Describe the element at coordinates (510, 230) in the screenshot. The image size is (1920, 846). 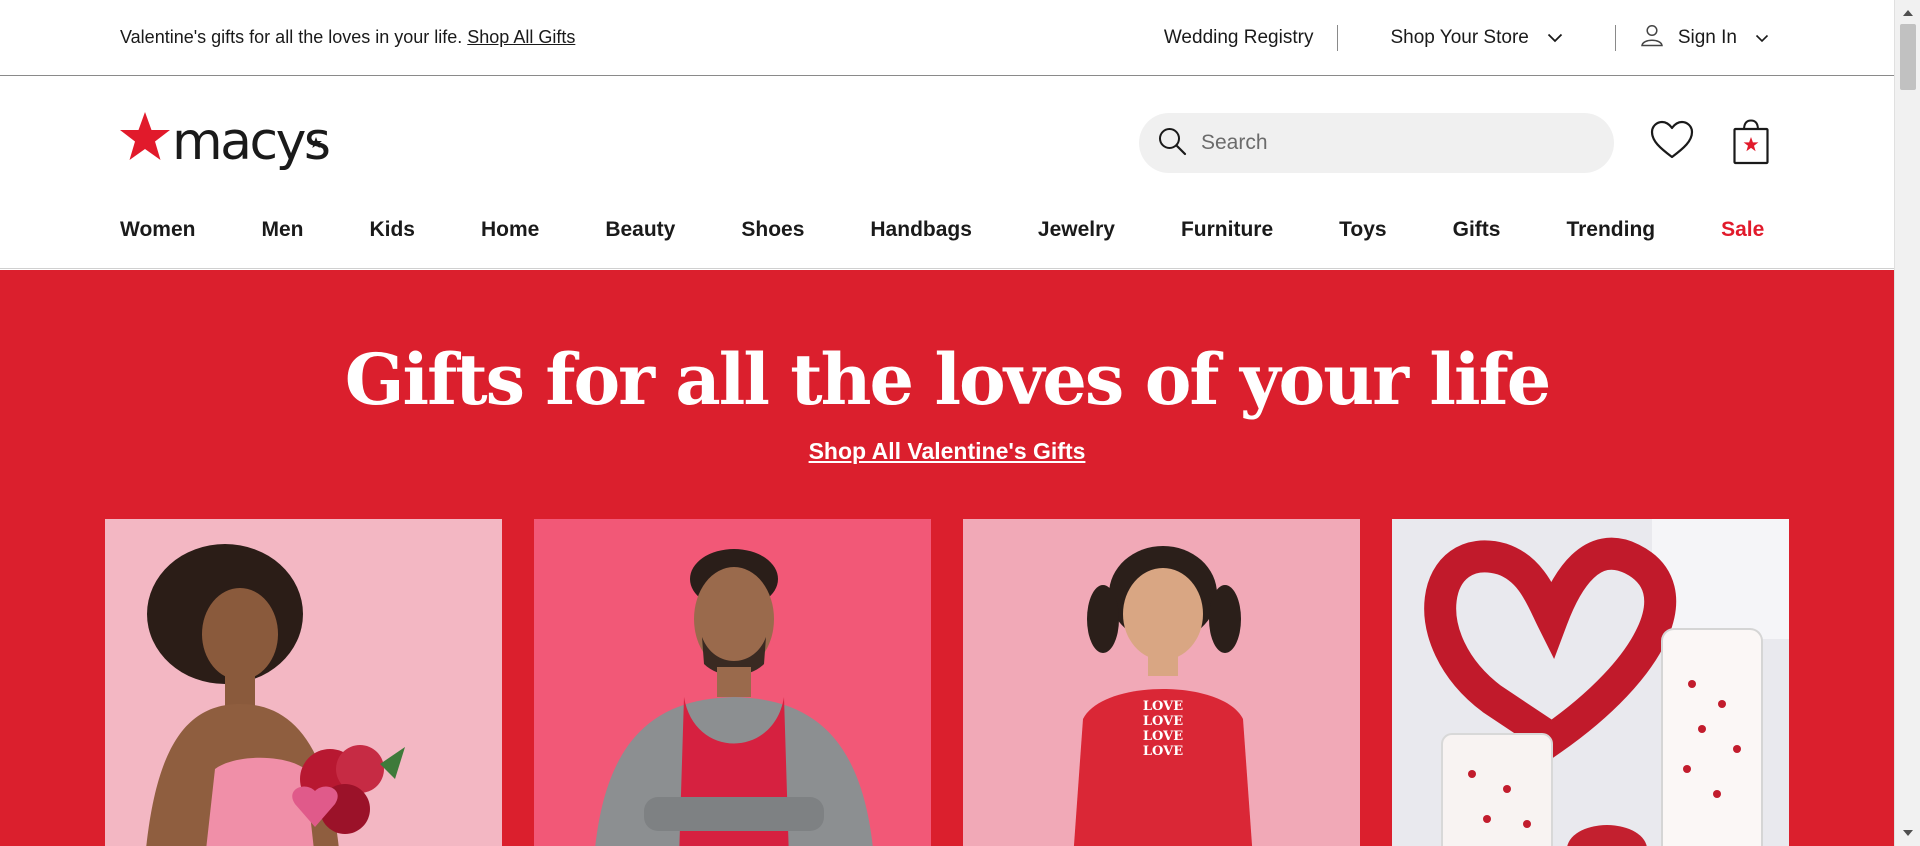
I see `nav-home: Home` at that location.